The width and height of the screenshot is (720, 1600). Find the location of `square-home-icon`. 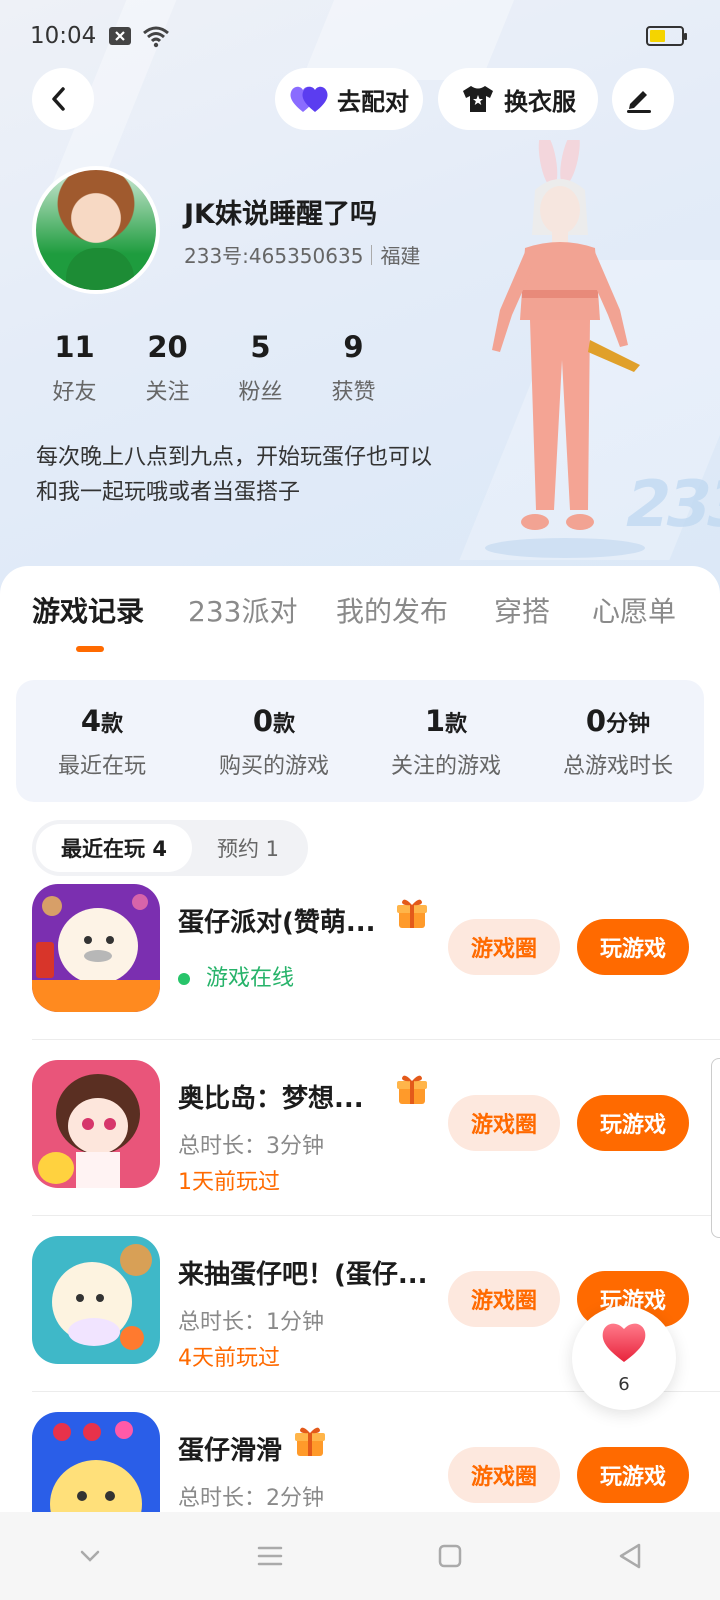

square-home-icon is located at coordinates (450, 1556).